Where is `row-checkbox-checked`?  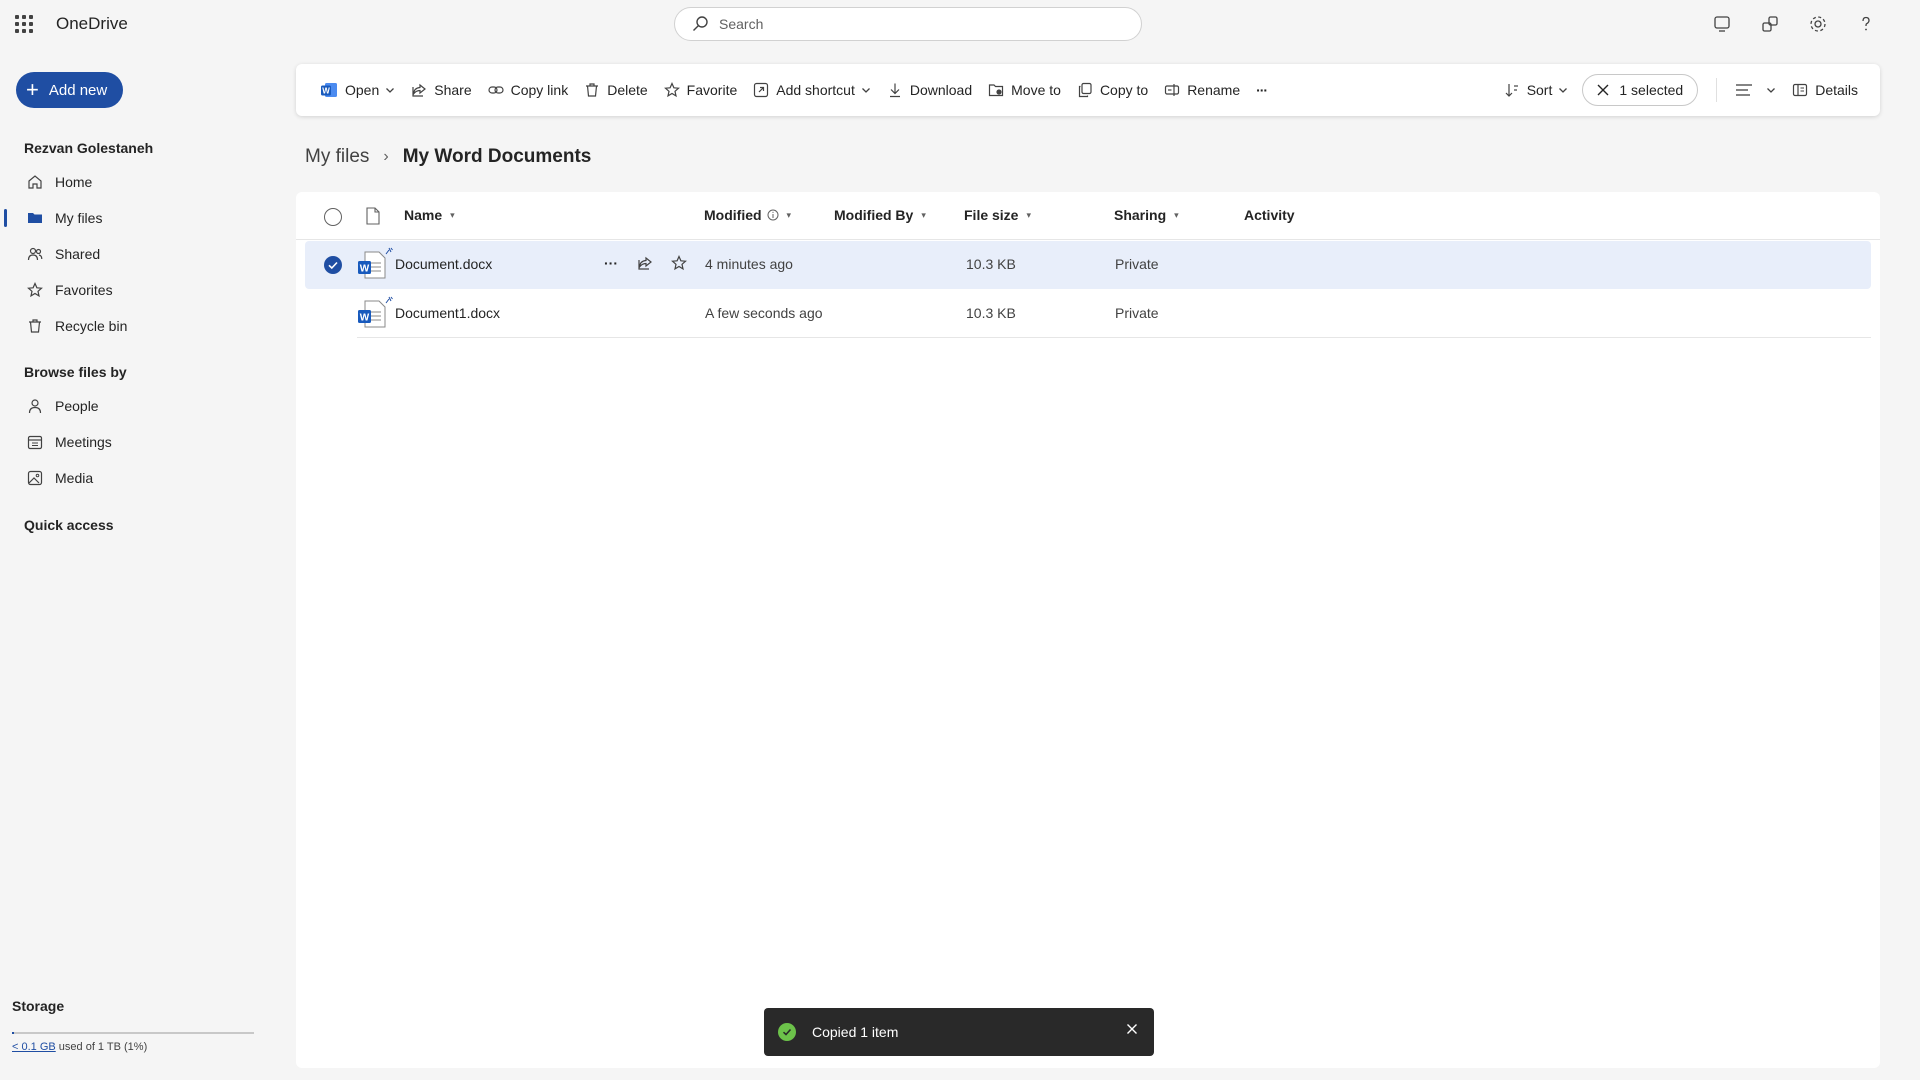 row-checkbox-checked is located at coordinates (333, 265).